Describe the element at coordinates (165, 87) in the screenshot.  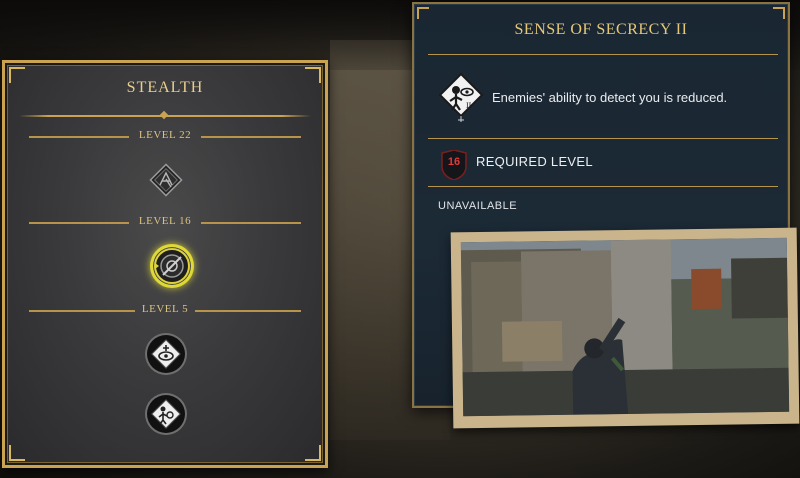
I see `skill-tree-title: STEALTH` at that location.